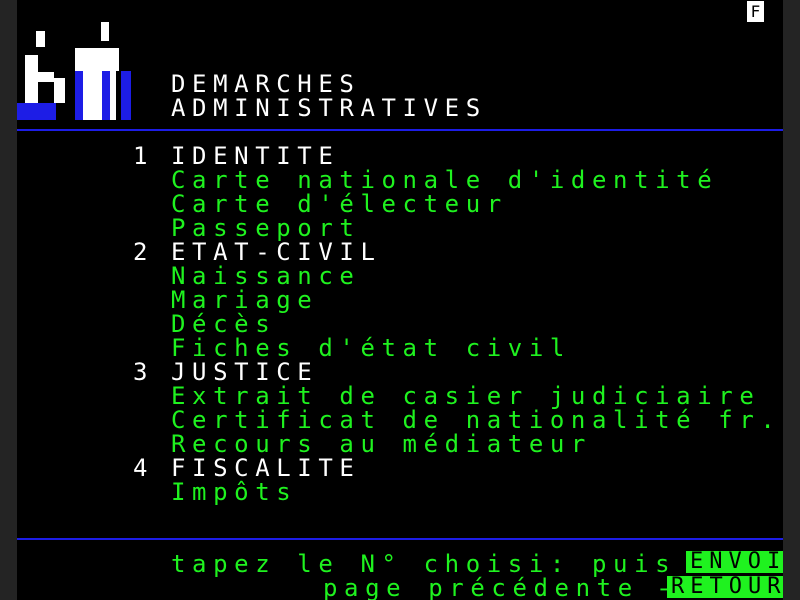 Image resolution: width=800 pixels, height=600 pixels. What do you see at coordinates (244, 372) in the screenshot?
I see `section-heading-justice: JUSTICE` at bounding box center [244, 372].